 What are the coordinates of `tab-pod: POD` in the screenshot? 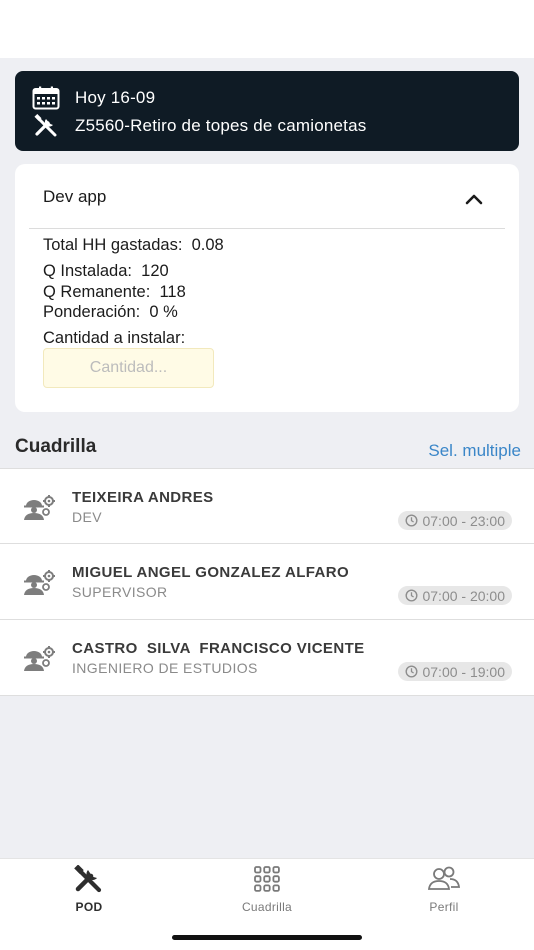 It's located at (89, 891).